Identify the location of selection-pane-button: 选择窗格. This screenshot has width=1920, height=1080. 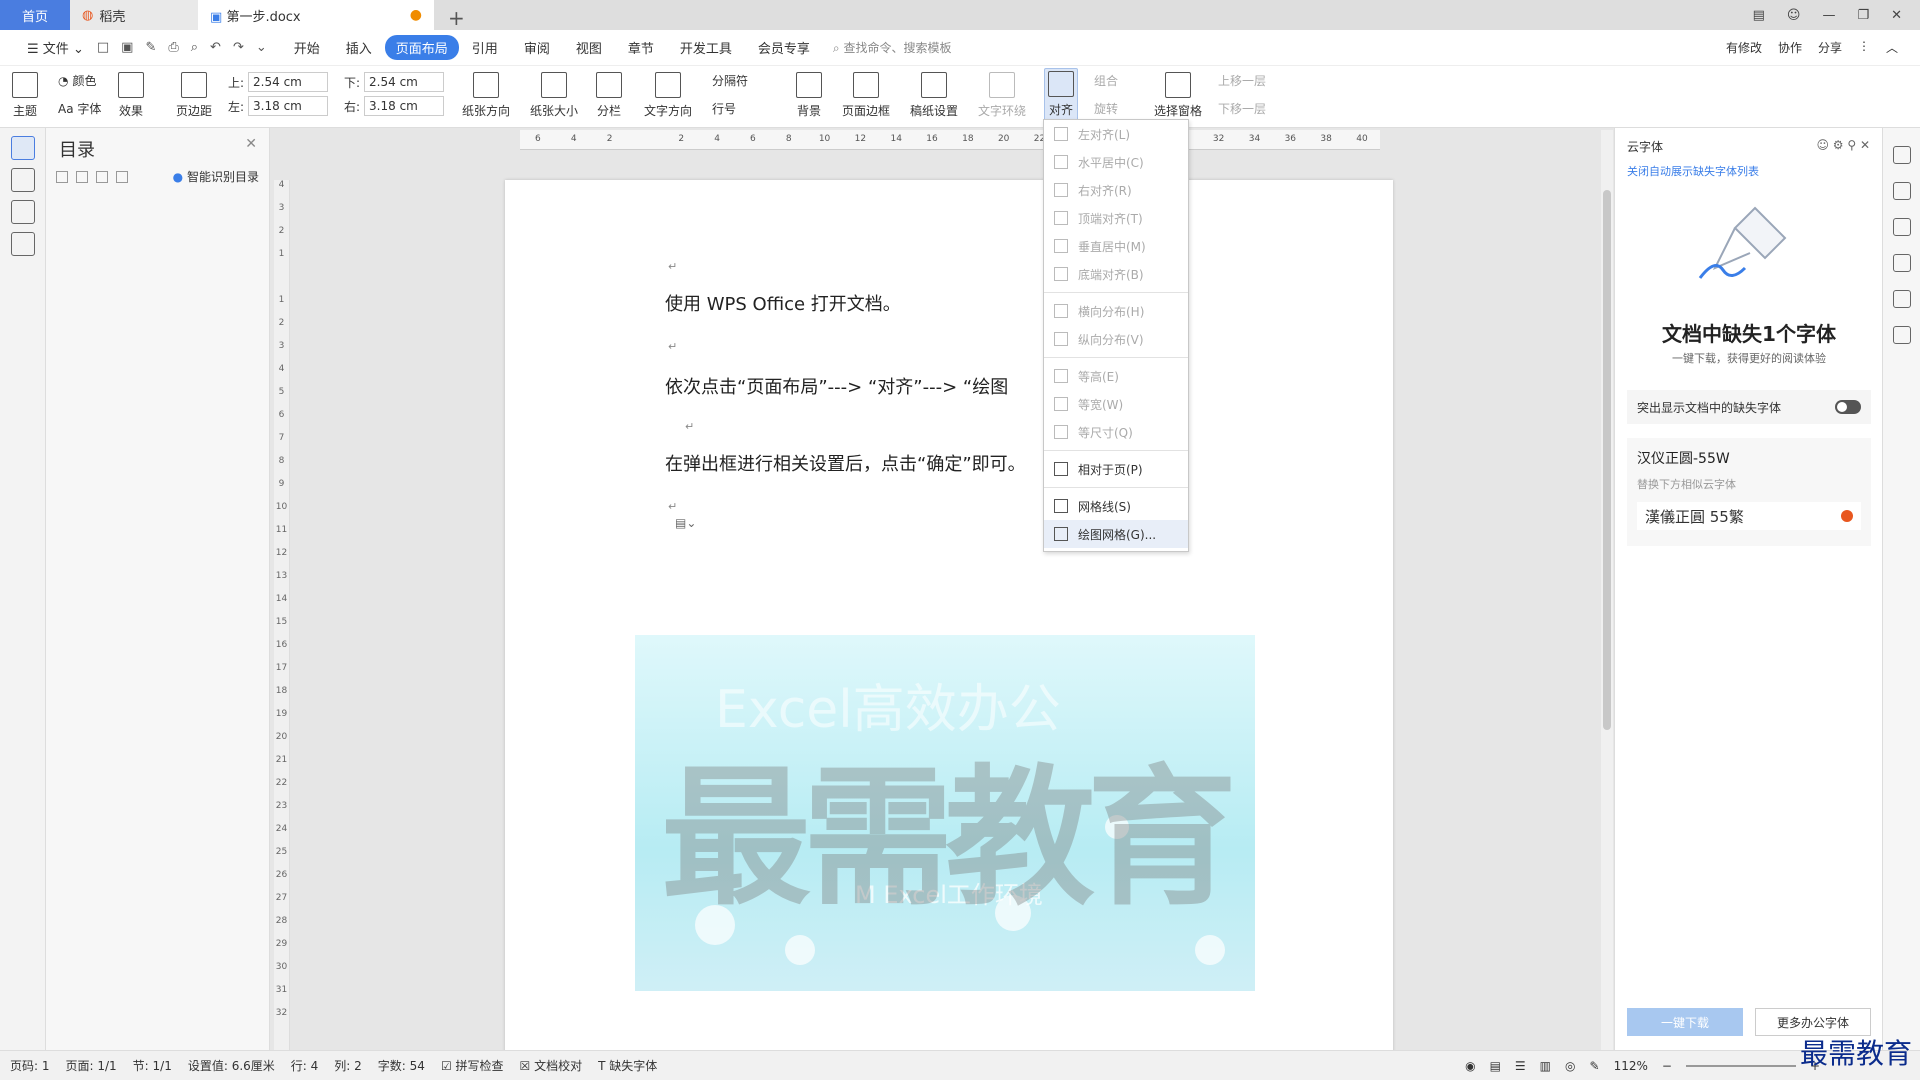
(1178, 95).